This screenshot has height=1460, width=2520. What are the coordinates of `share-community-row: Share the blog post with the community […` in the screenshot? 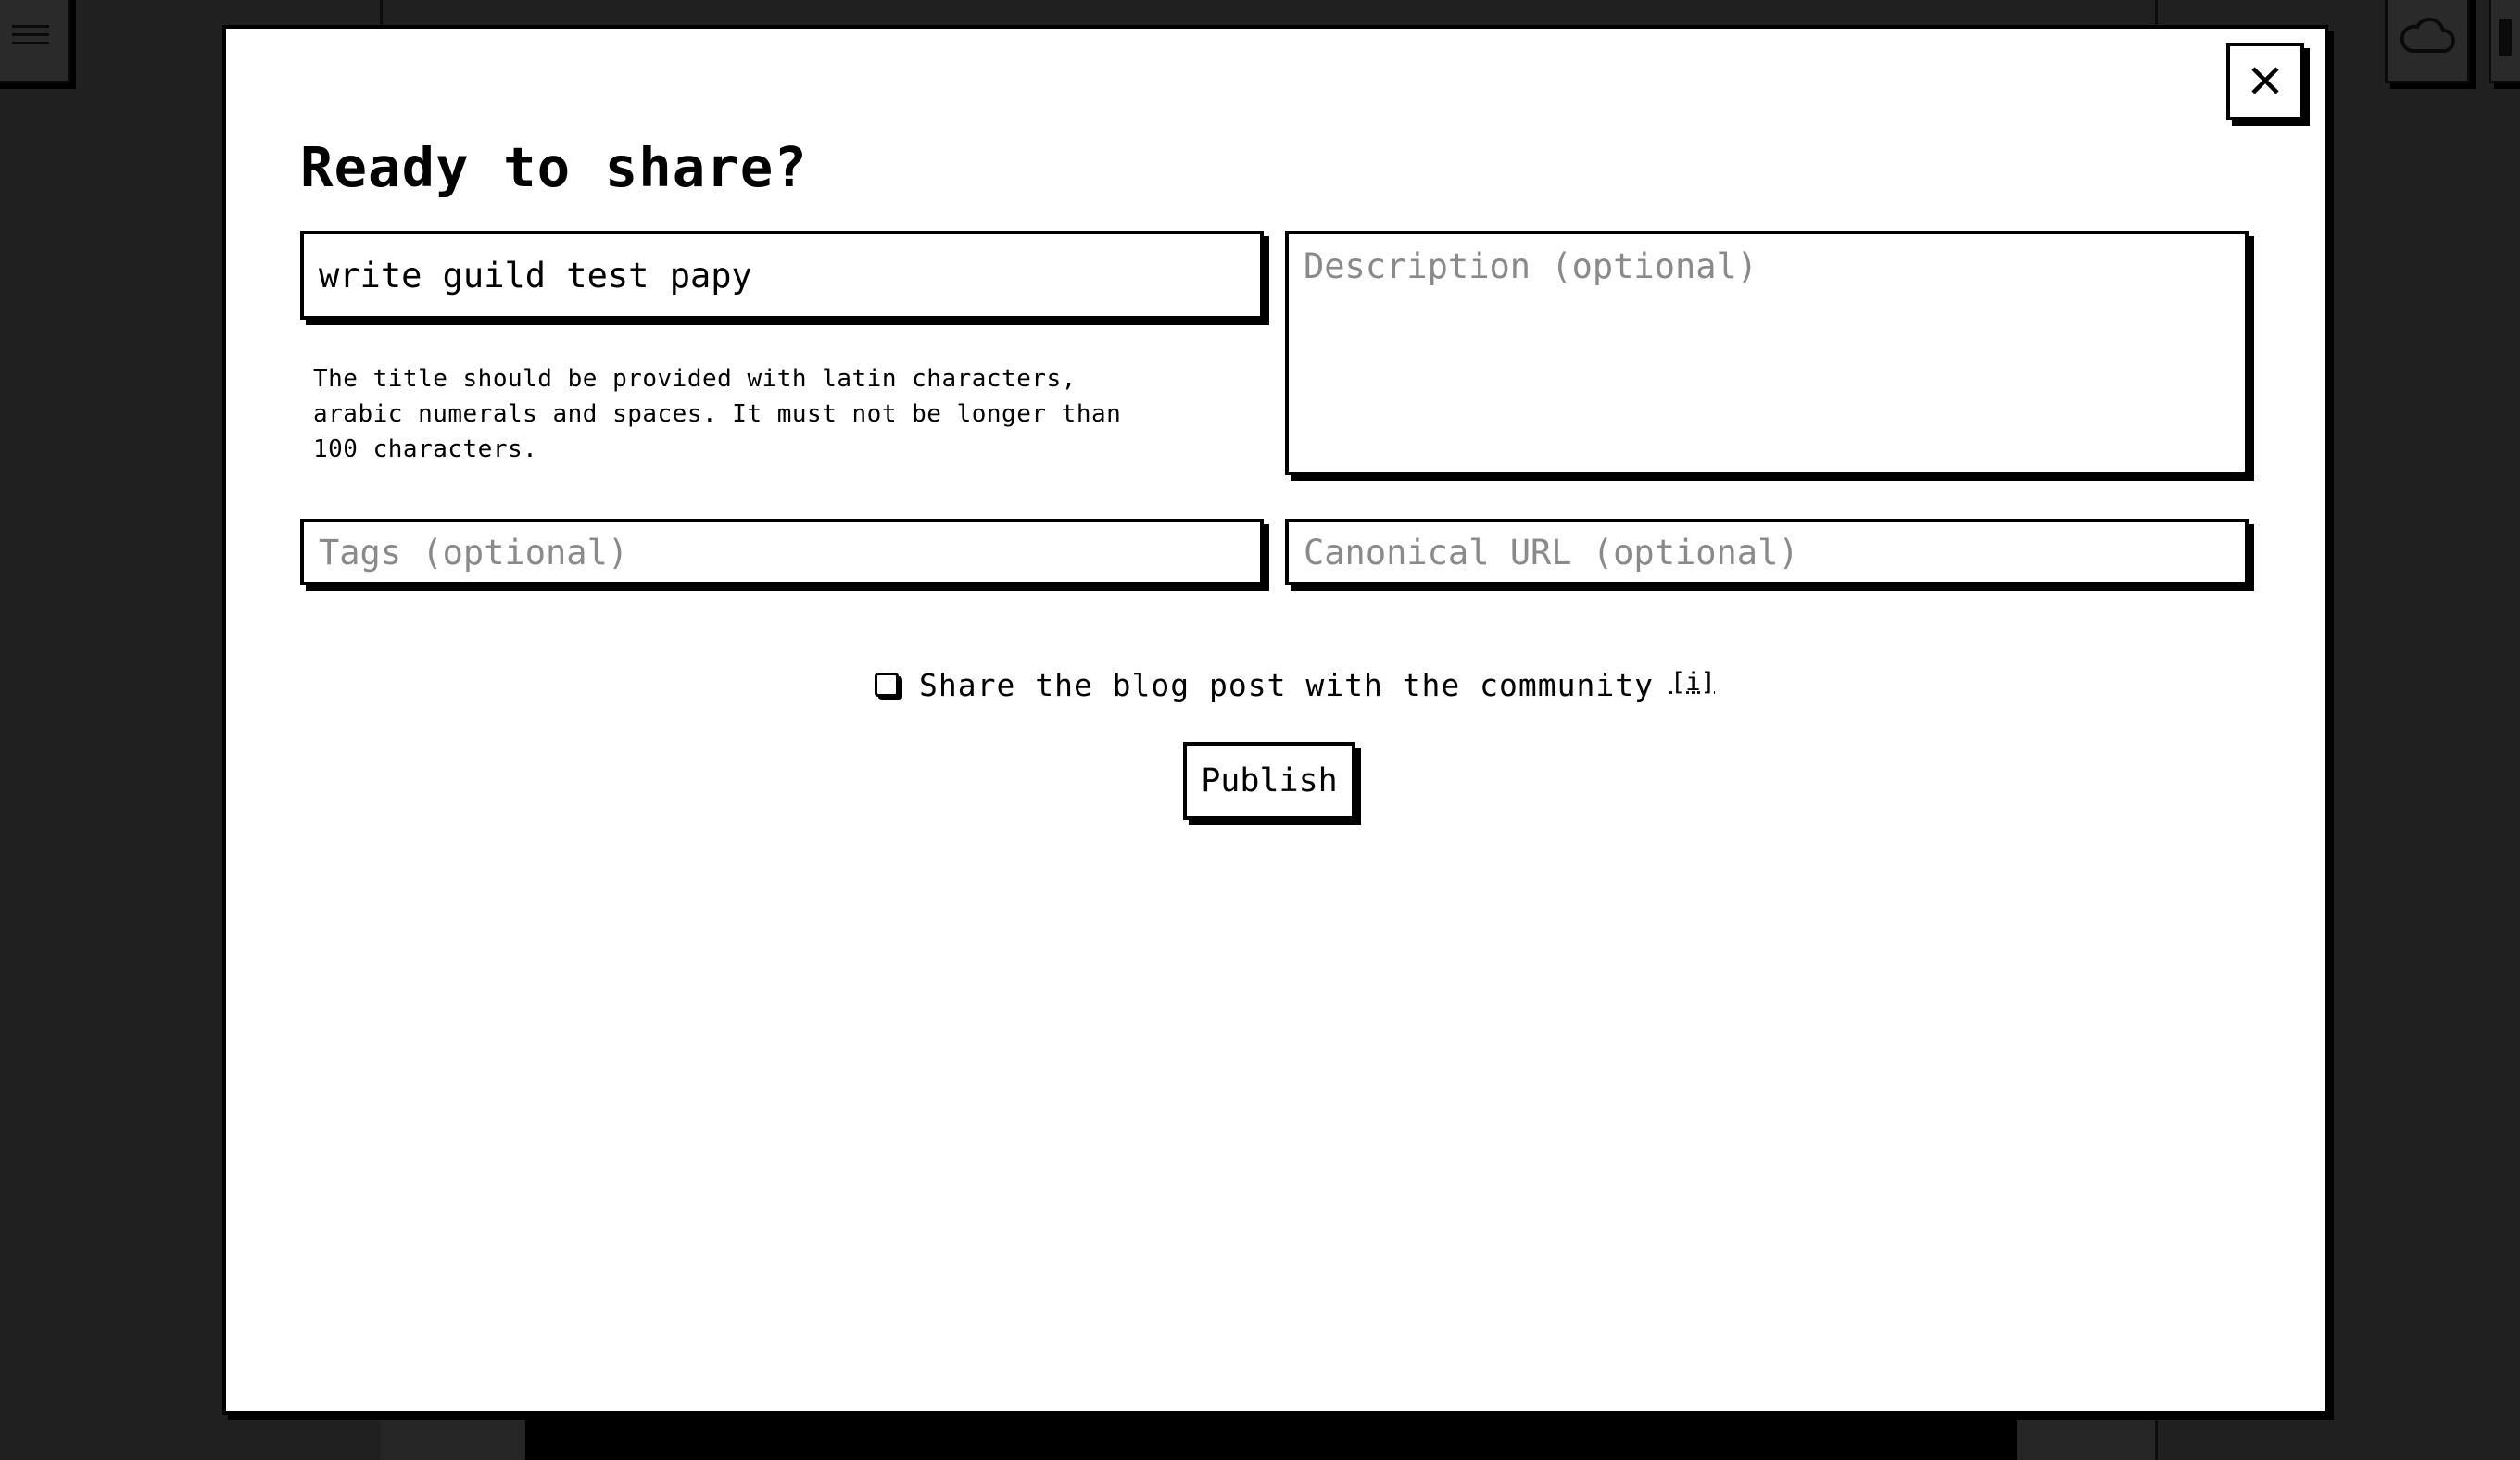 It's located at (1295, 684).